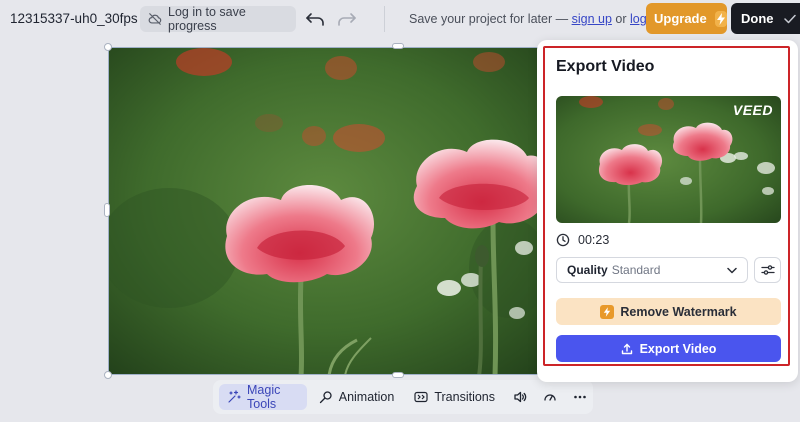  I want to click on cloud-off-icon, so click(155, 19).